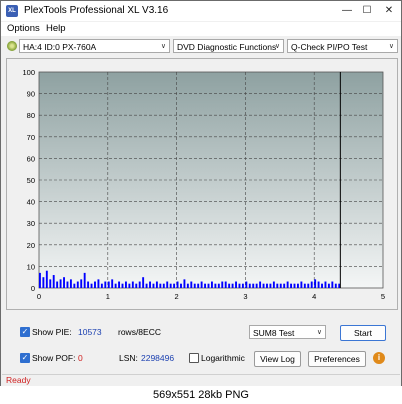  What do you see at coordinates (80, 358) in the screenshot?
I see `pof-value: 0` at bounding box center [80, 358].